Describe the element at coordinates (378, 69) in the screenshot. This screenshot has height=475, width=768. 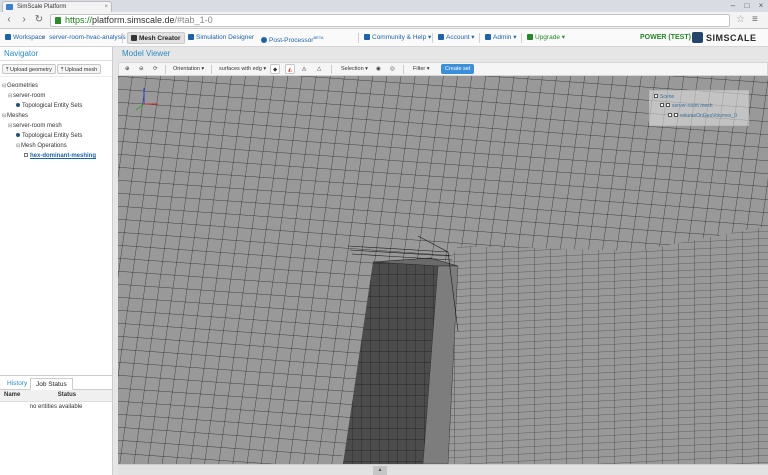
I see `show-icon: ◉` at that location.